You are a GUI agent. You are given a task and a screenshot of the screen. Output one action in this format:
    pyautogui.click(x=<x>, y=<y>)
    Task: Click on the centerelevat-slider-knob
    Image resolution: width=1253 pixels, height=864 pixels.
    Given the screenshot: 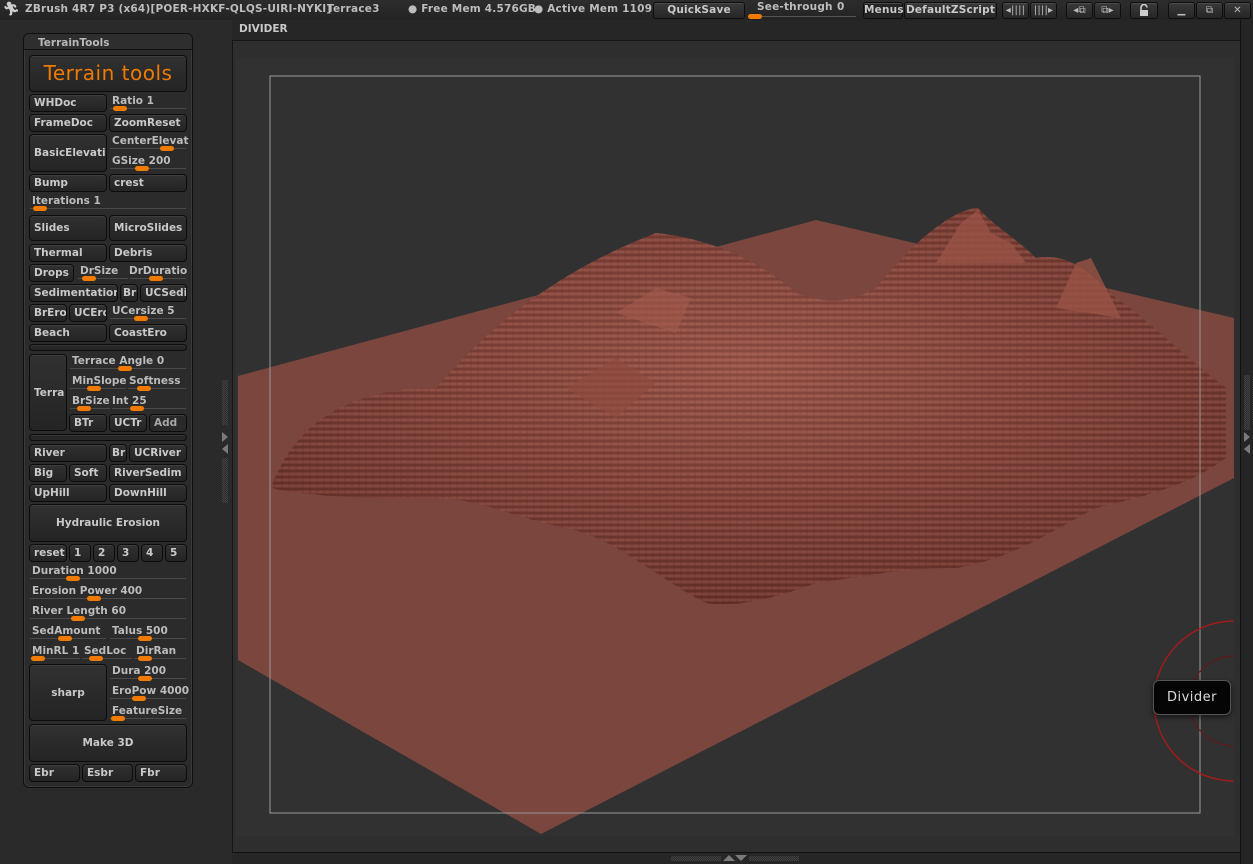 What is the action you would take?
    pyautogui.click(x=166, y=148)
    